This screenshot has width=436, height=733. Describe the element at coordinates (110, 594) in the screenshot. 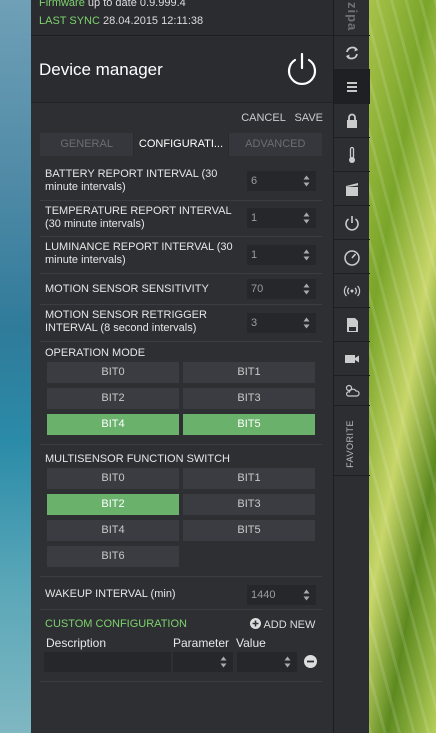

I see `setting-label: WAKEUP INTERVAL (min)` at that location.